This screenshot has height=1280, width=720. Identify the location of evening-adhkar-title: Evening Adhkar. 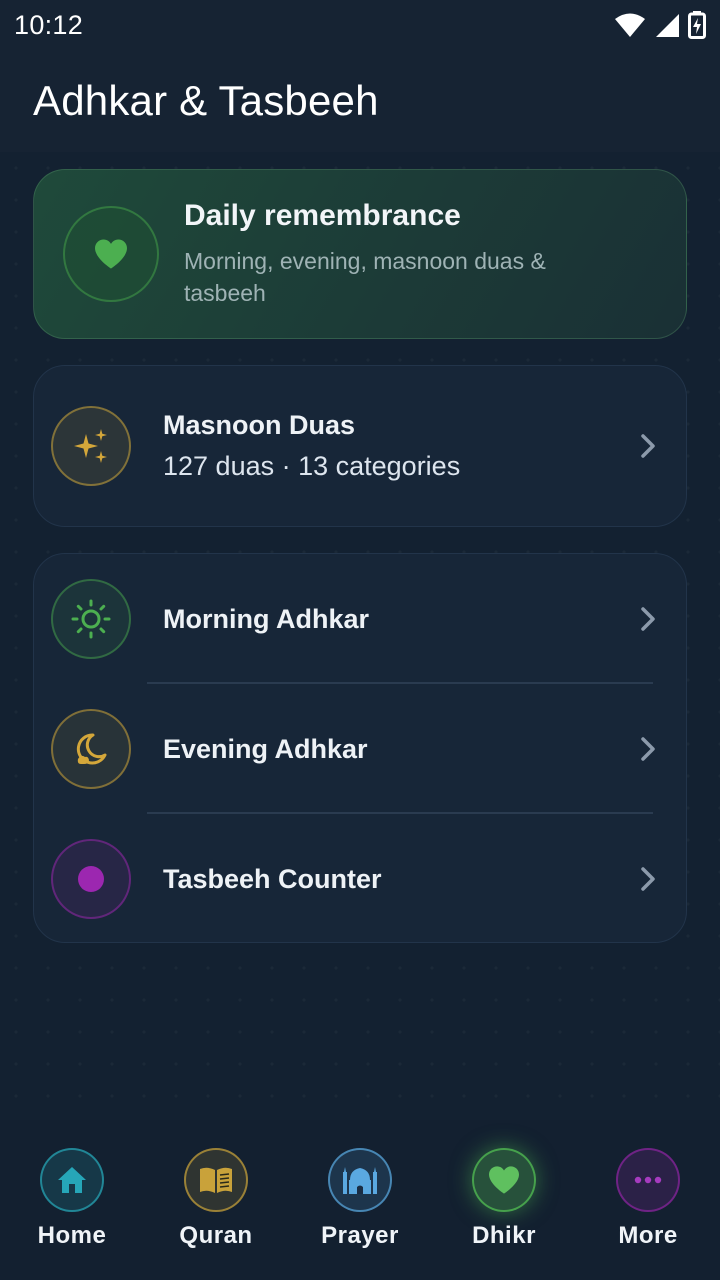
(265, 748).